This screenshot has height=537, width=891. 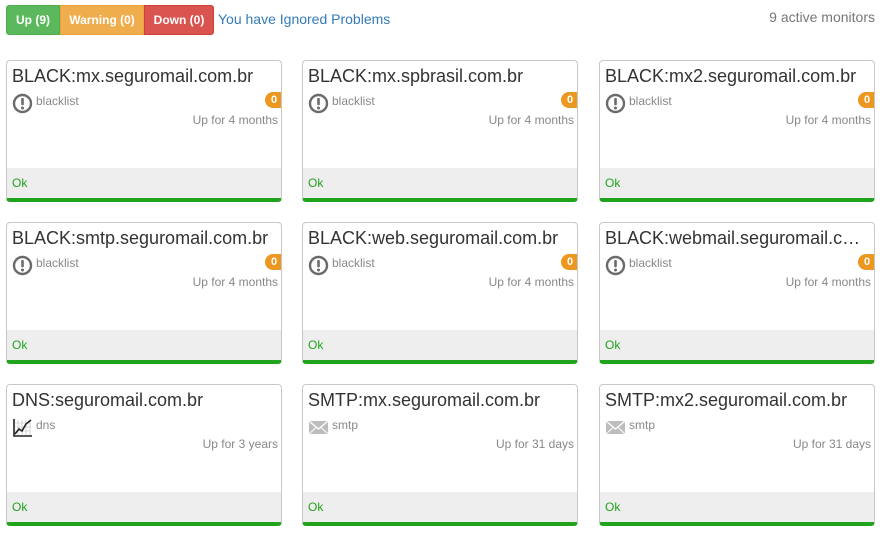 What do you see at coordinates (736, 76) in the screenshot?
I see `monitor-name: BLACK:mx2.seguromail.com.br` at bounding box center [736, 76].